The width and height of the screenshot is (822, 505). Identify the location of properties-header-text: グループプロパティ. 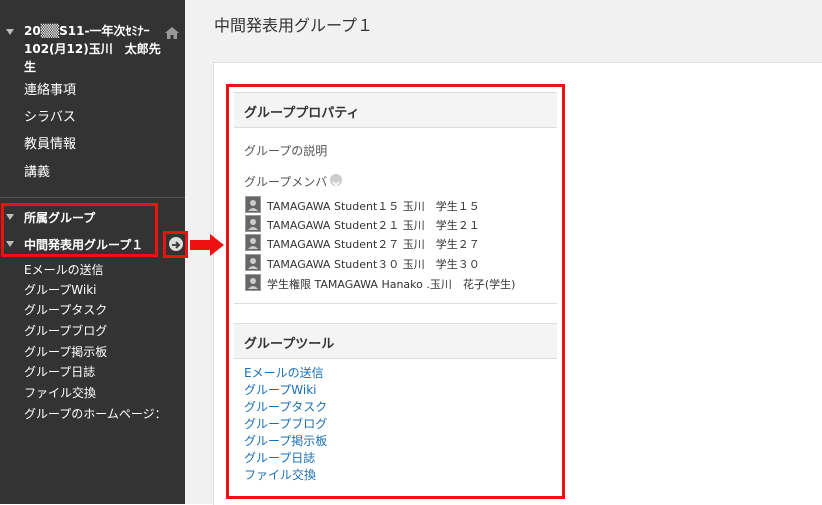
(302, 113).